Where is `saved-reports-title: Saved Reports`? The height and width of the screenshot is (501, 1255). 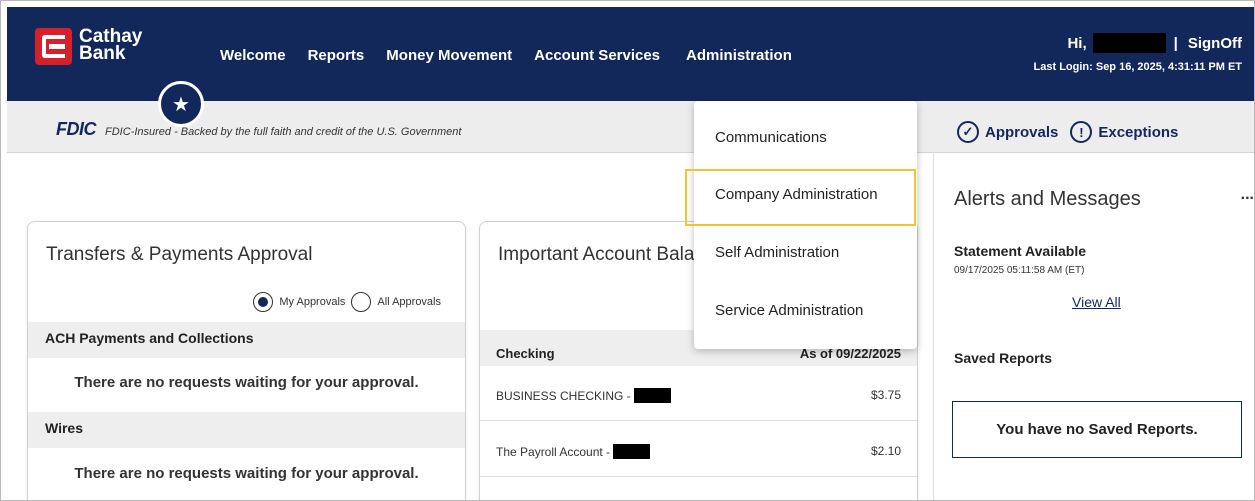 saved-reports-title: Saved Reports is located at coordinates (1003, 358).